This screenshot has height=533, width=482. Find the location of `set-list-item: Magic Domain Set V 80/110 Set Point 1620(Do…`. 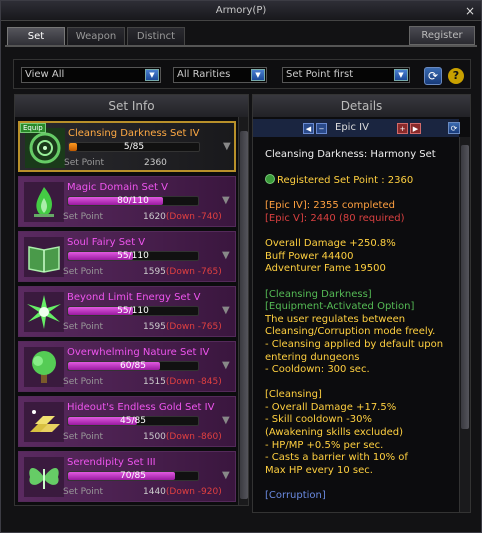

set-list-item: Magic Domain Set V 80/110 Set Point 1620(Do… is located at coordinates (127, 201).